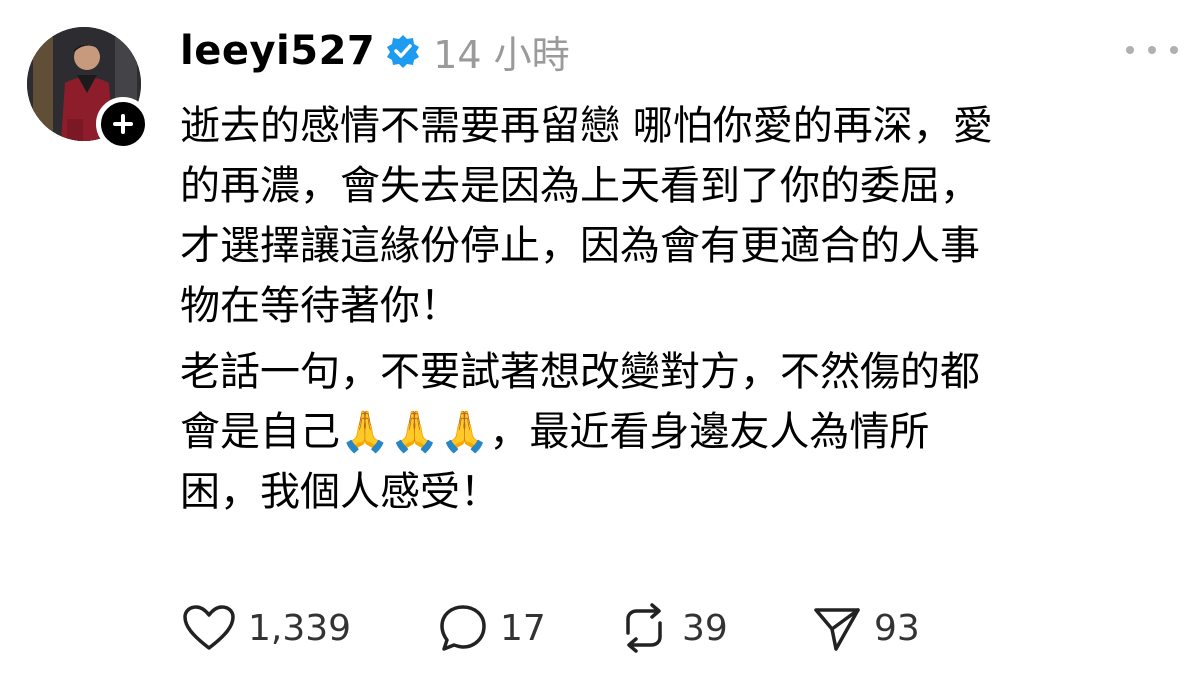 This screenshot has width=1200, height=675. What do you see at coordinates (501, 54) in the screenshot?
I see `post-timestamp: 14 小時` at bounding box center [501, 54].